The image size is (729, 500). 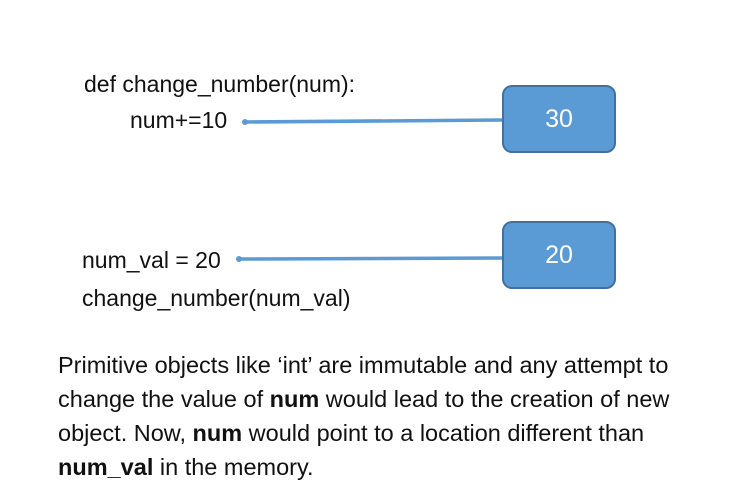 I want to click on code-increment-line: num+=10, so click(x=179, y=120).